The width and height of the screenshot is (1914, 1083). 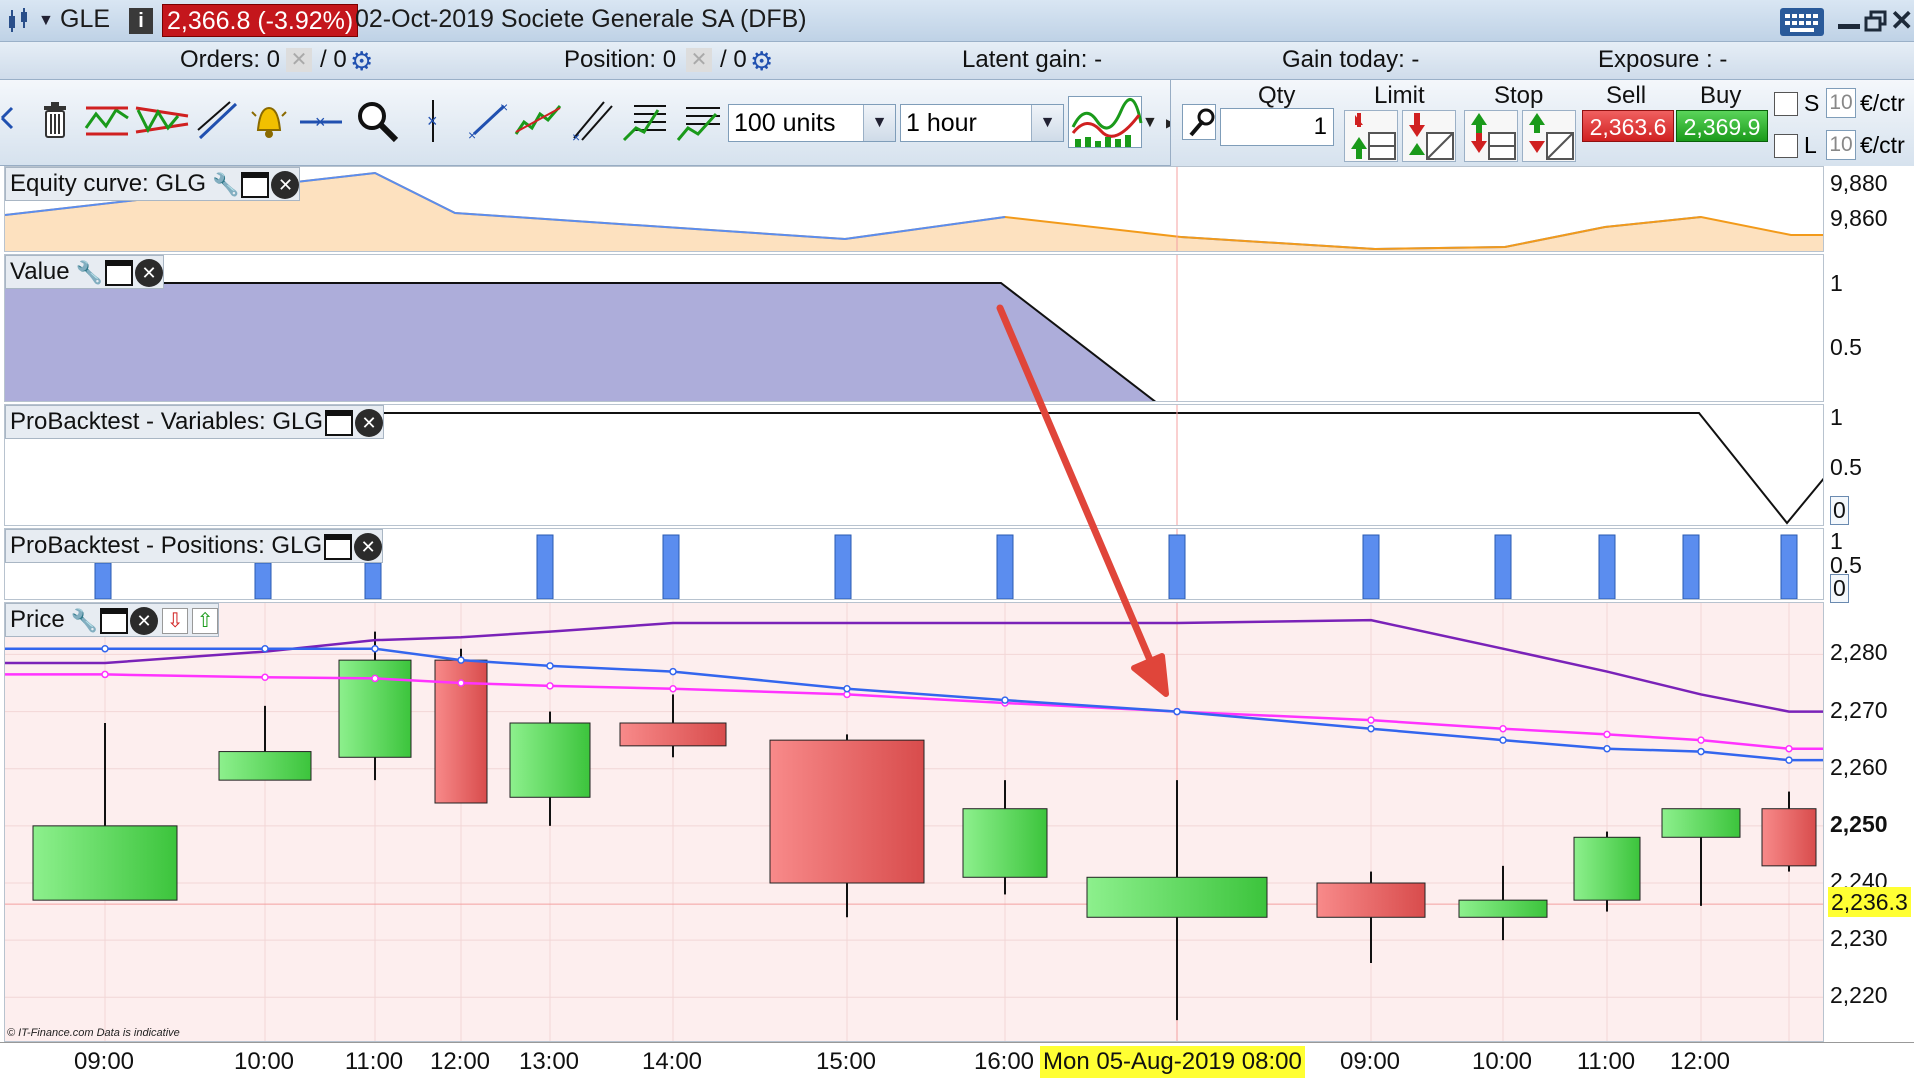 What do you see at coordinates (1882, 145) in the screenshot?
I see `limit-amount-unit: €/ctr` at bounding box center [1882, 145].